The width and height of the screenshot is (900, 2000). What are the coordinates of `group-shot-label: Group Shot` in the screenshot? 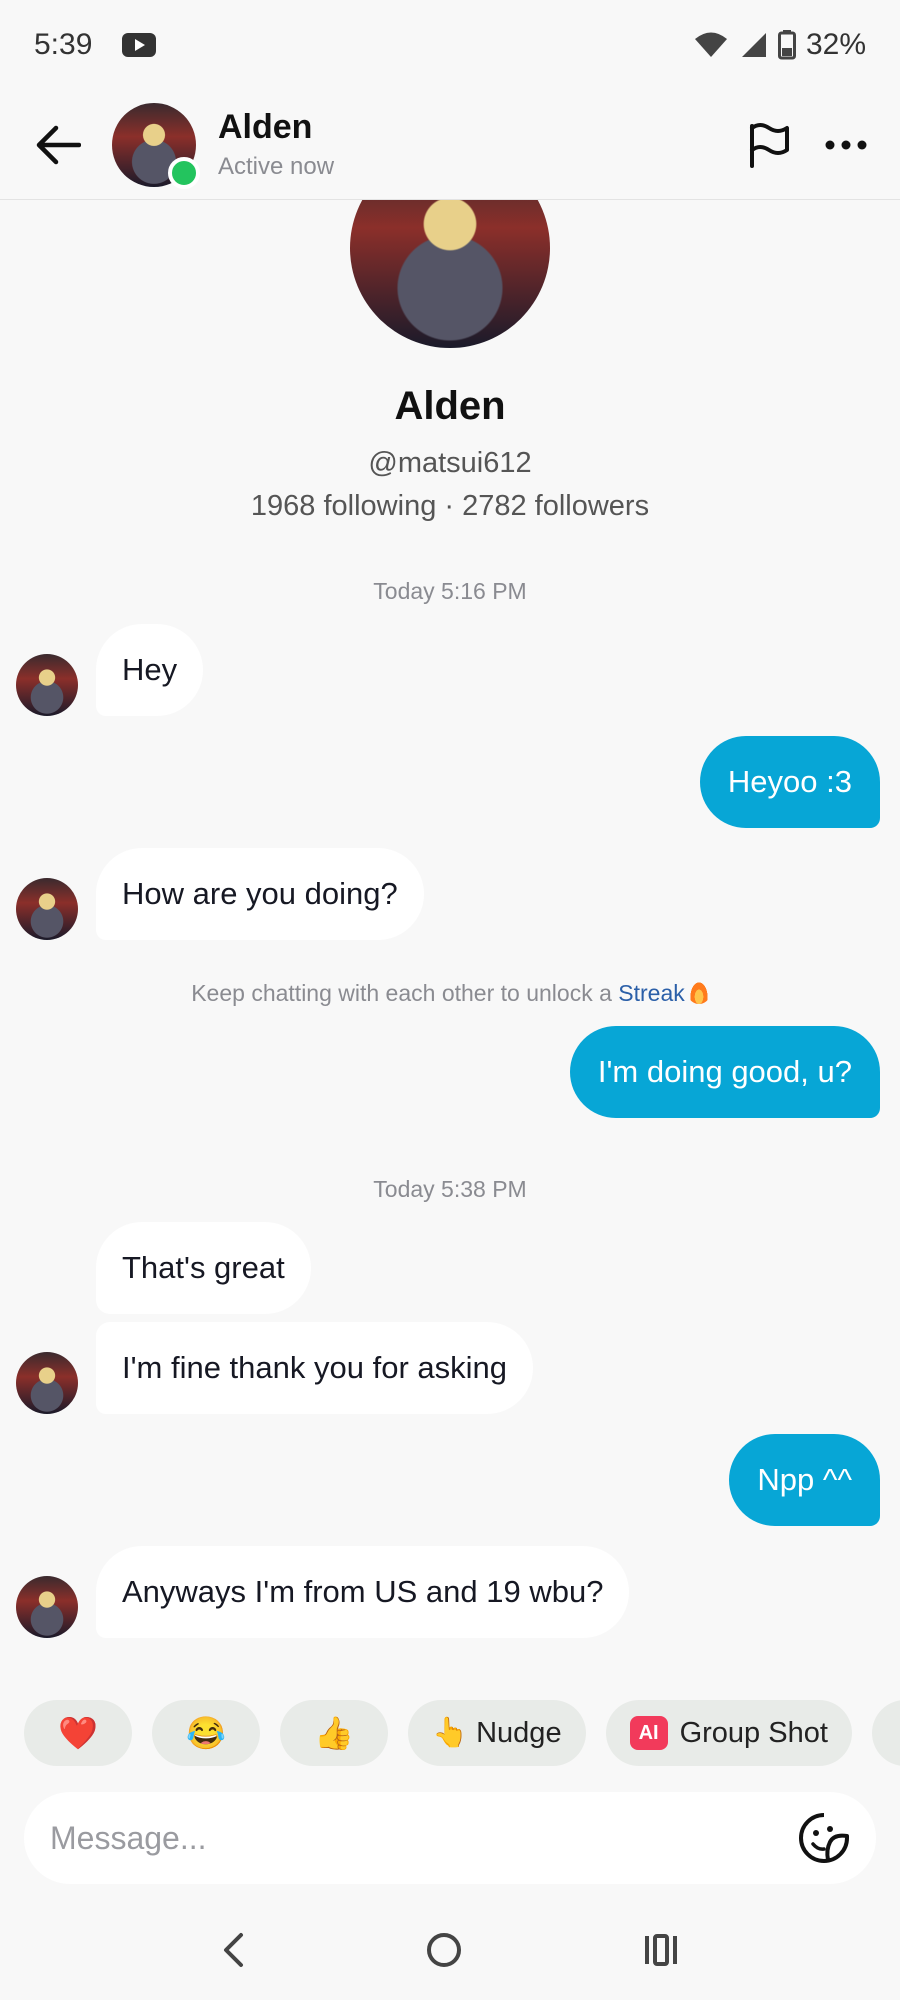 It's located at (753, 1732).